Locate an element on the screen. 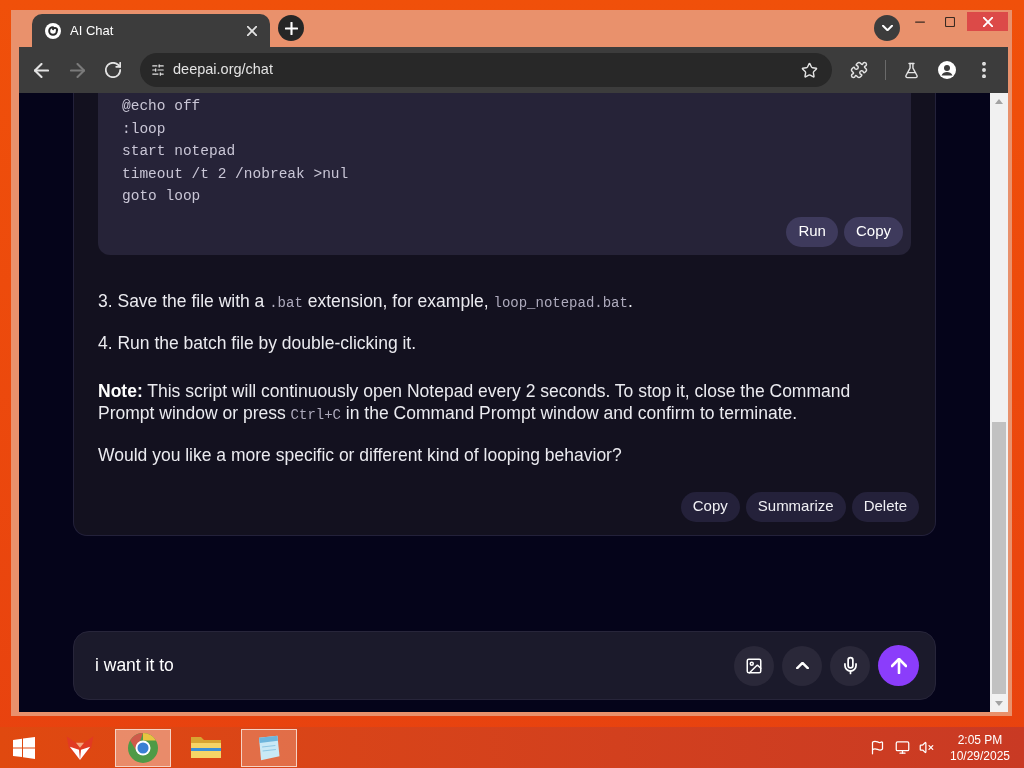  close-button is located at coordinates (987, 21).